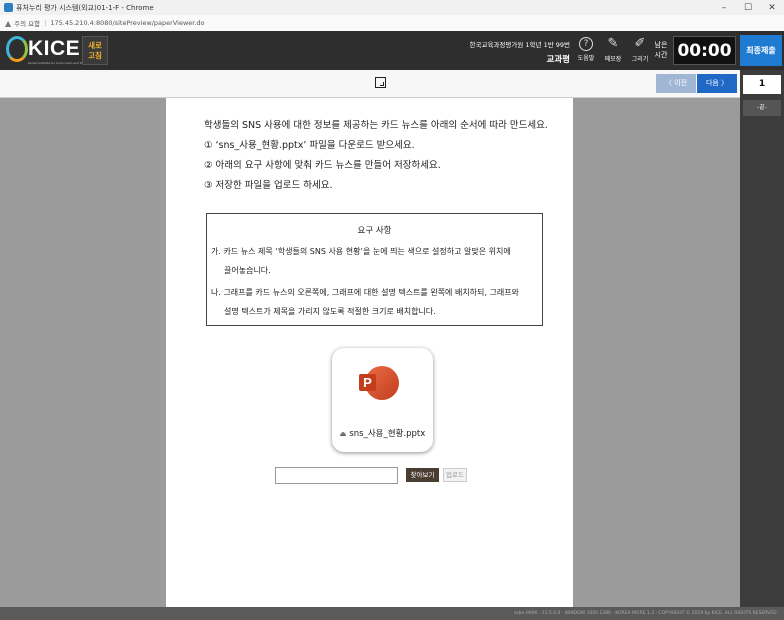 The image size is (784, 620). What do you see at coordinates (8, 7) in the screenshot?
I see `app-favicon-icon` at bounding box center [8, 7].